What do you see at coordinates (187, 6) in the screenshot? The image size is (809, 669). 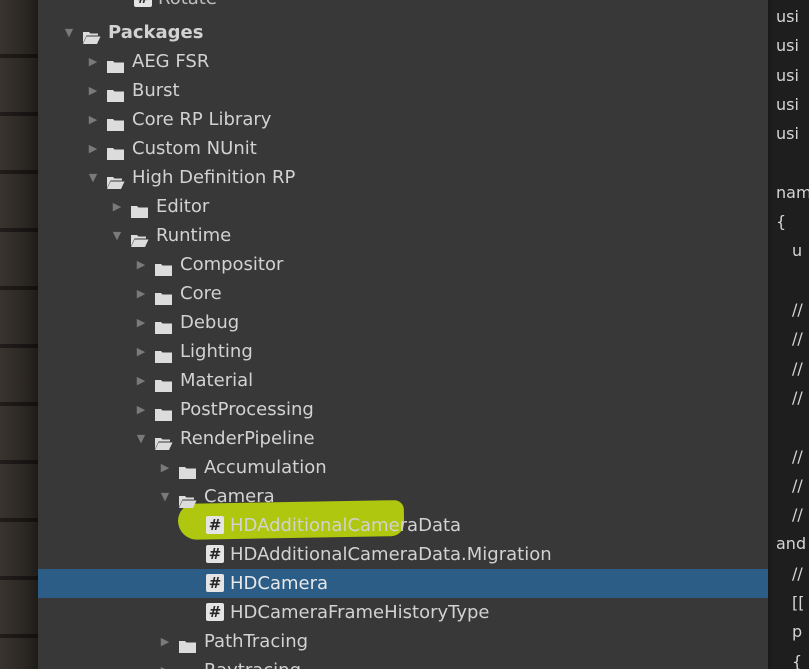 I see `tree-item-label: Rotate` at bounding box center [187, 6].